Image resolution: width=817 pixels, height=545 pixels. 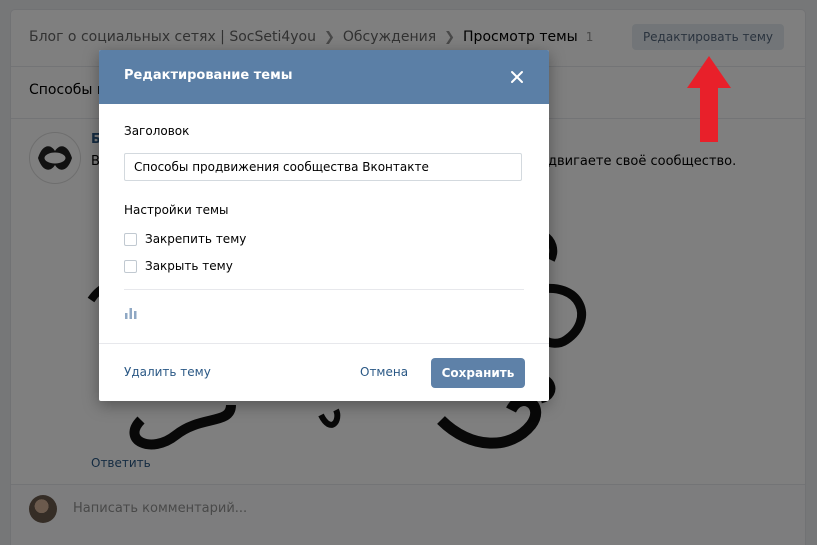 I want to click on topic-title-input, so click(x=323, y=167).